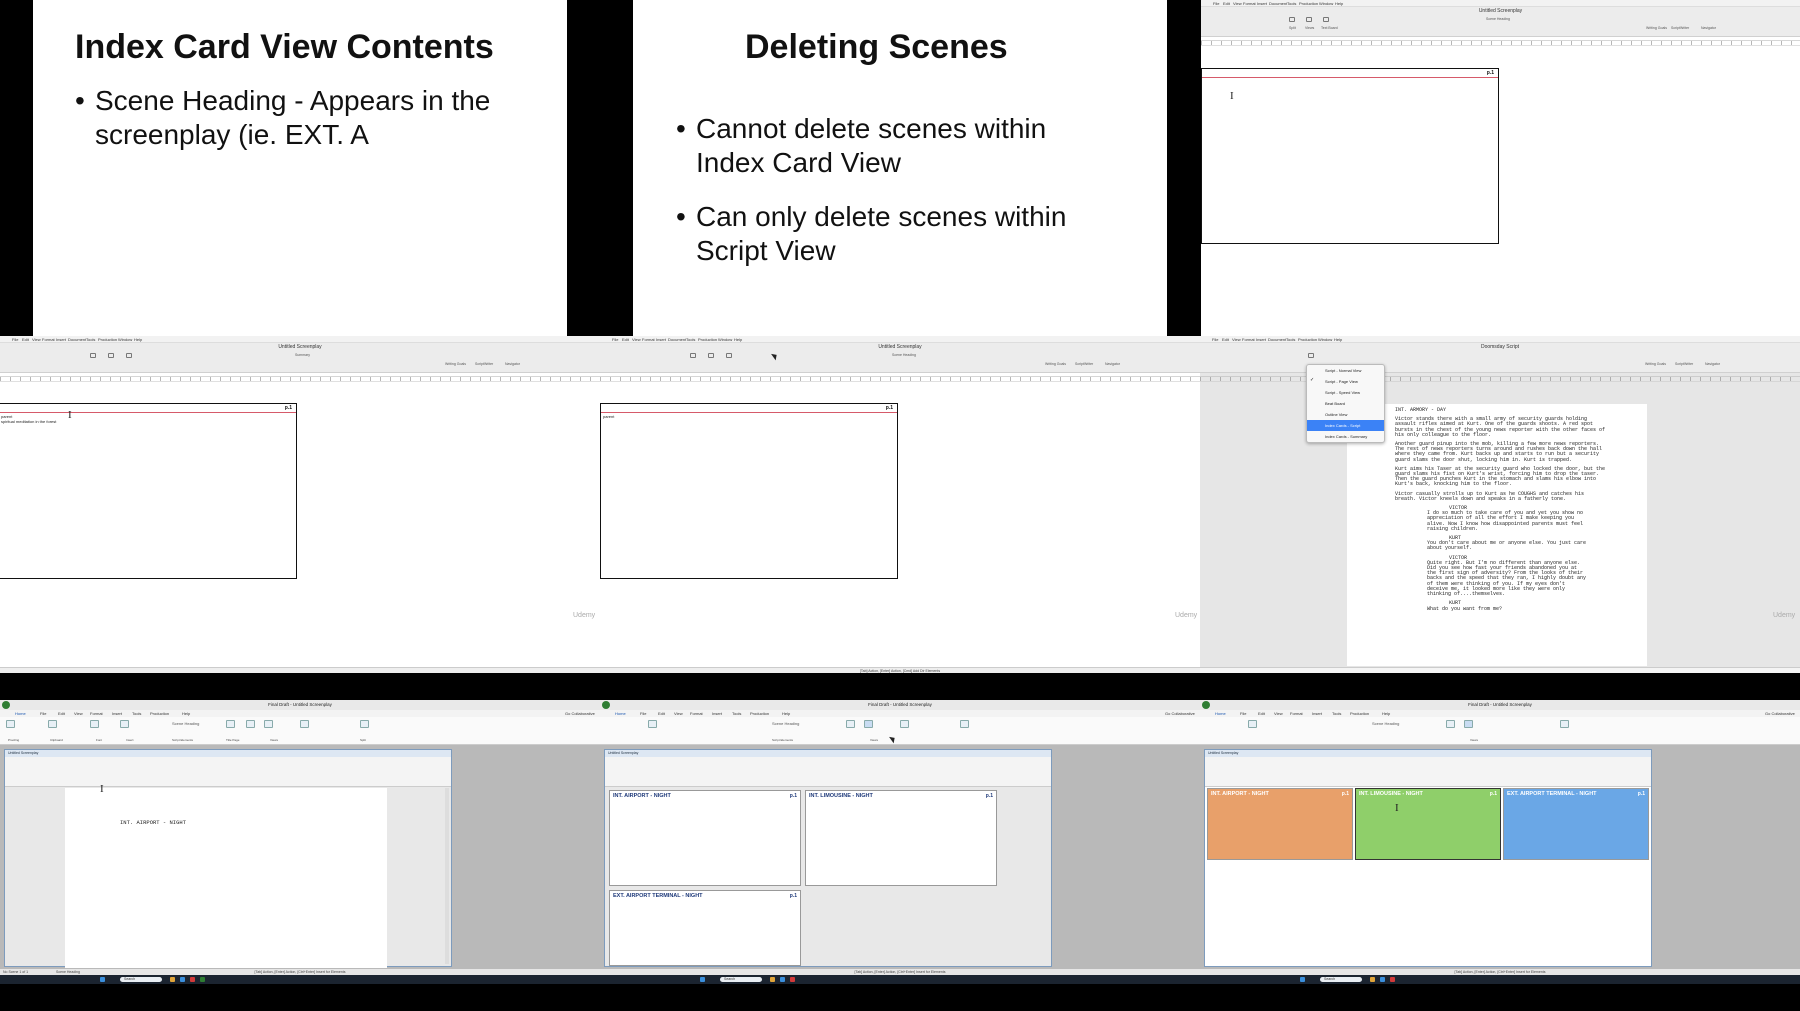  Describe the element at coordinates (643, 713) in the screenshot. I see `tab-file: File` at that location.